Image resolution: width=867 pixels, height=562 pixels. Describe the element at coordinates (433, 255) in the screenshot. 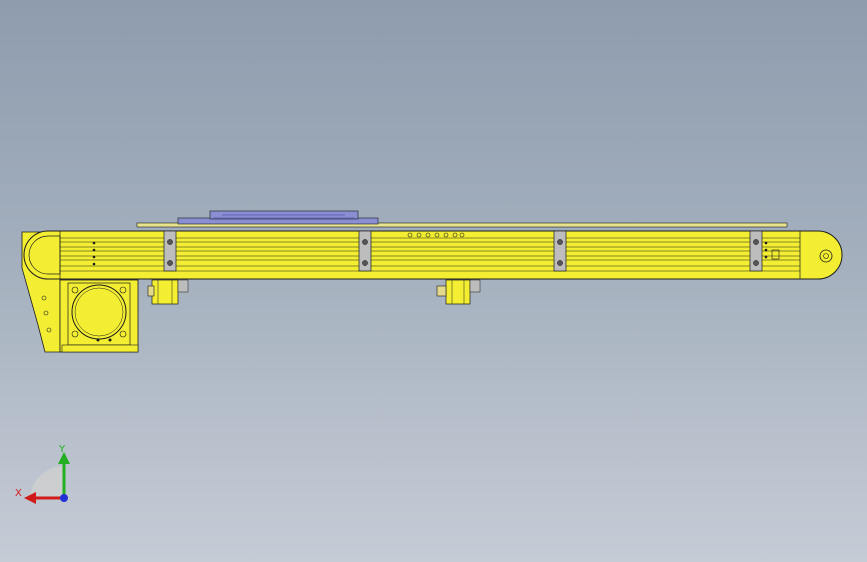

I see `conveyor-frame` at that location.